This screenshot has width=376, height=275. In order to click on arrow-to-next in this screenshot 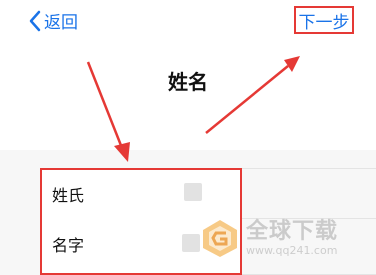, I will do `click(247, 99)`.